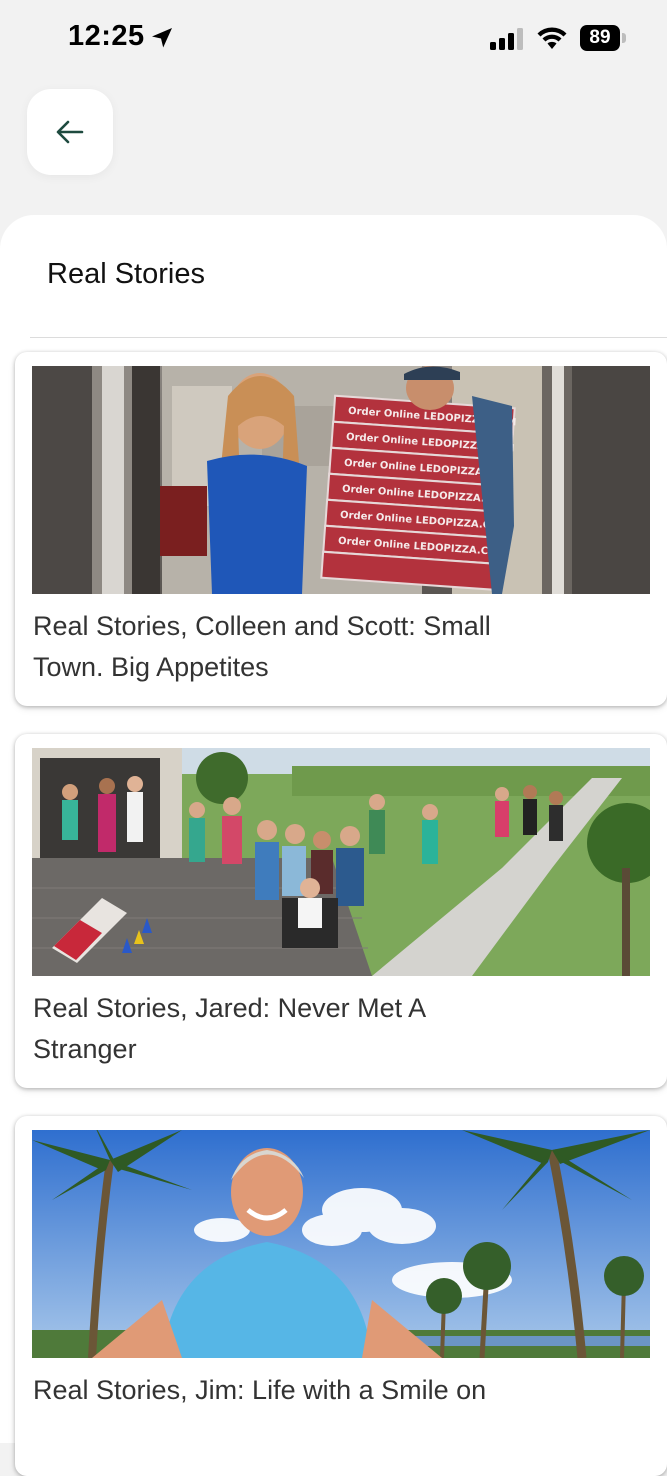 Image resolution: width=667 pixels, height=1476 pixels. I want to click on cellular-signal-icon, so click(506, 39).